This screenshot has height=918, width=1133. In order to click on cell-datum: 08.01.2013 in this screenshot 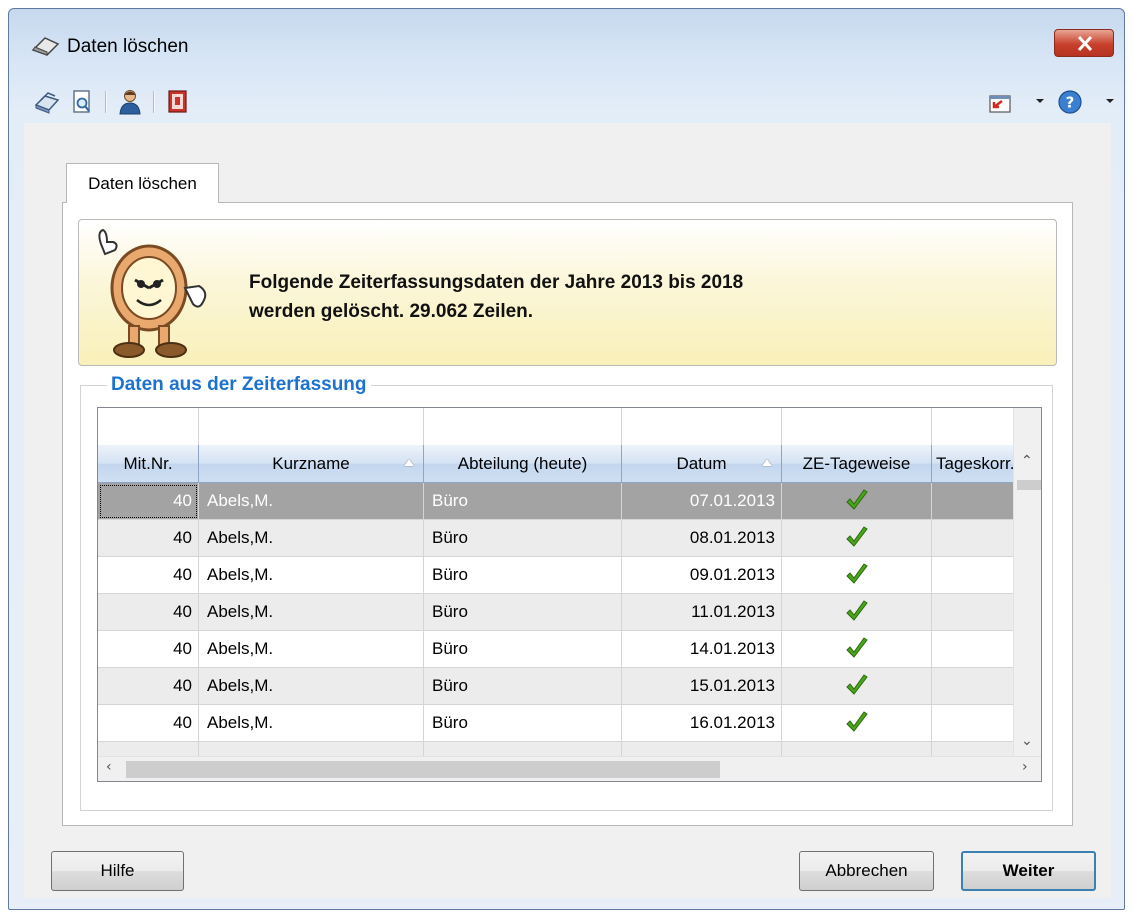, I will do `click(702, 538)`.